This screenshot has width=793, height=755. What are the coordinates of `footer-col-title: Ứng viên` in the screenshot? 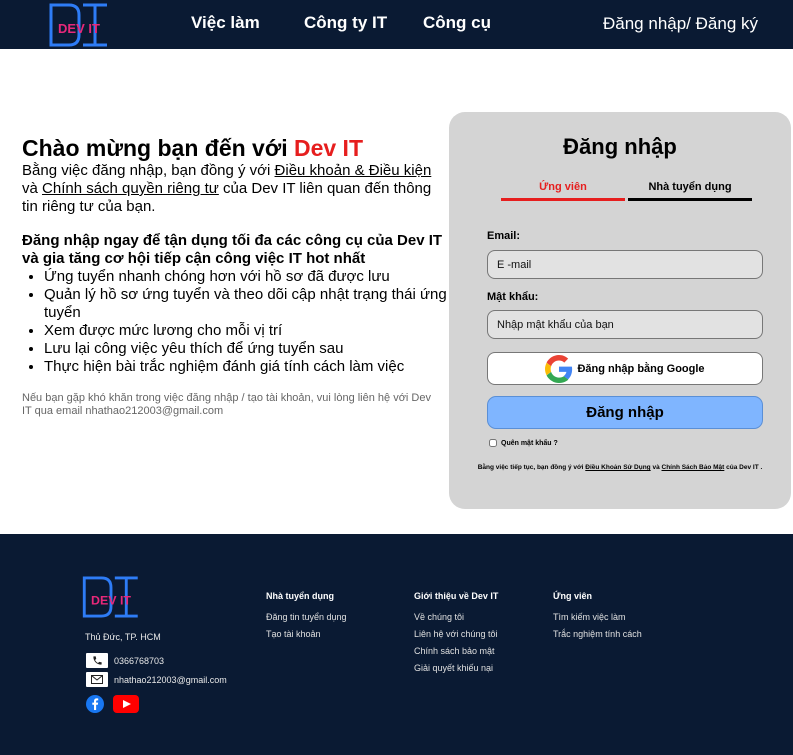 It's located at (572, 596).